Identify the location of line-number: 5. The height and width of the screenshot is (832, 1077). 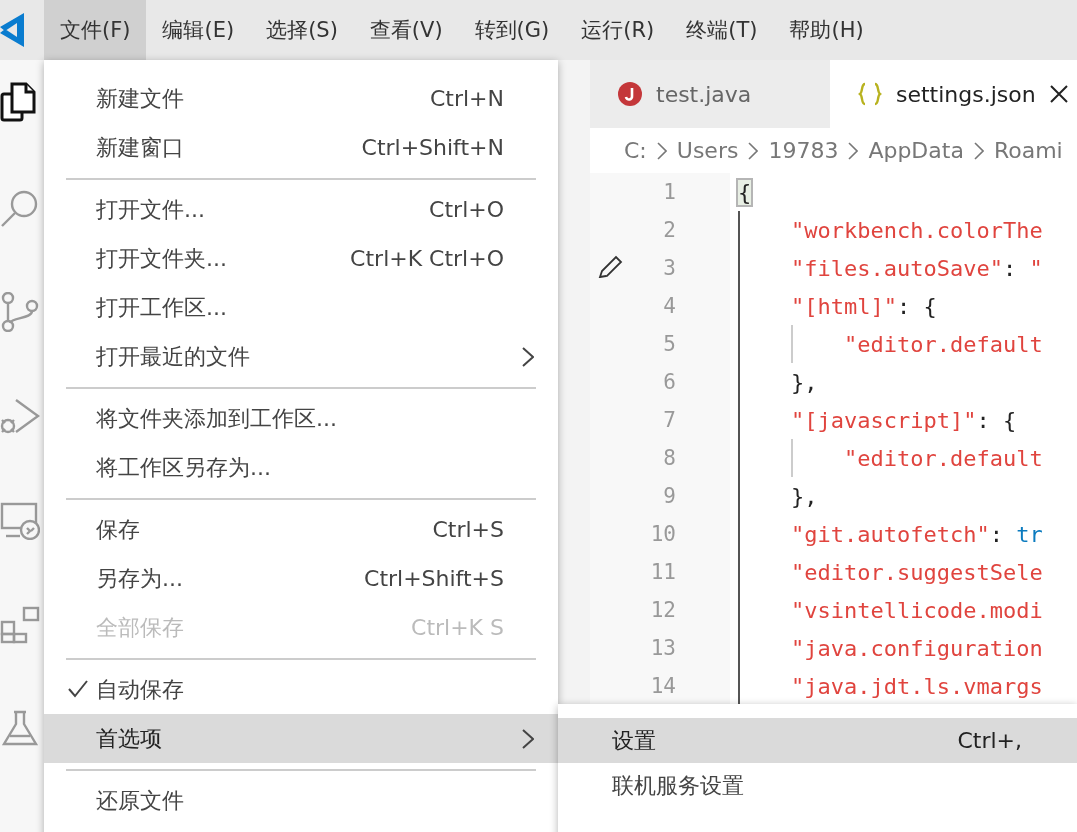
(669, 344).